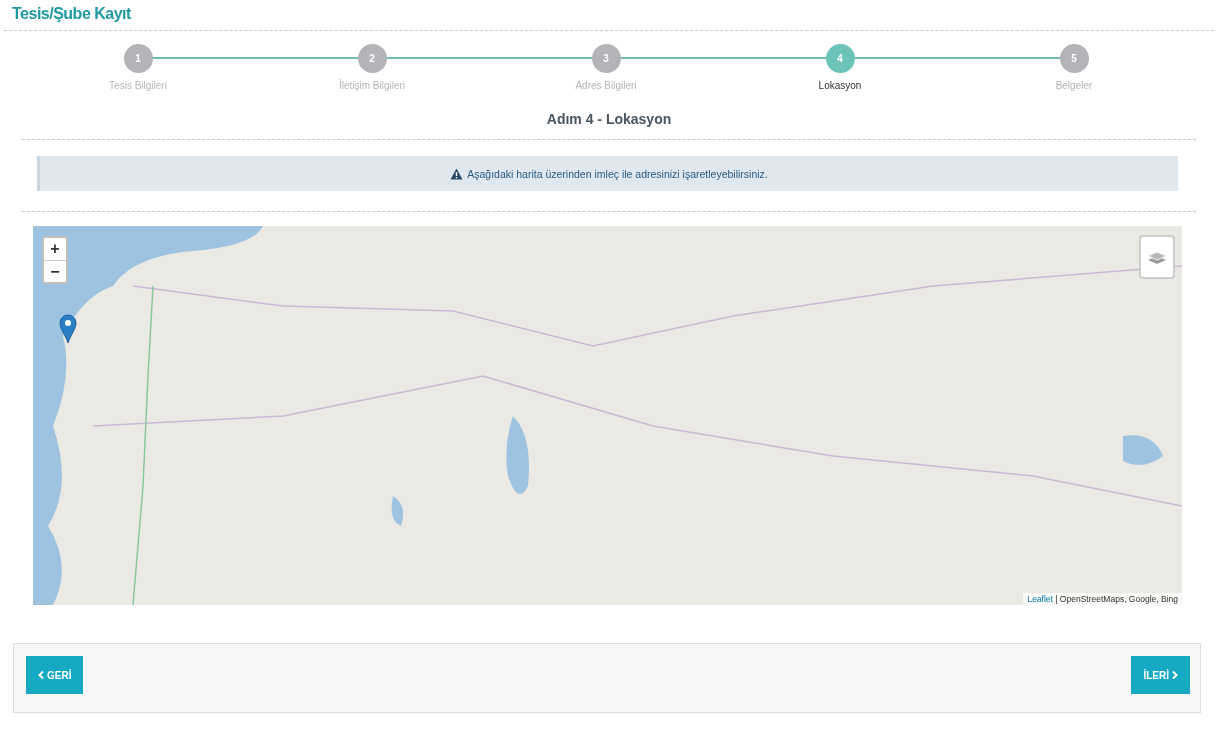  What do you see at coordinates (1040, 599) in the screenshot?
I see `leaflet-link: Leaflet` at bounding box center [1040, 599].